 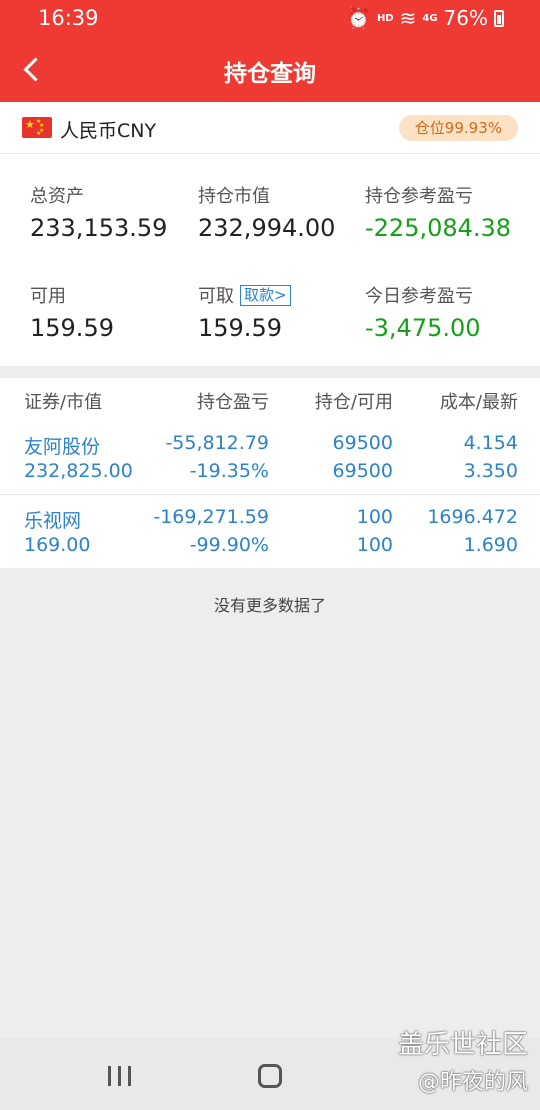 I want to click on alarm-icon: ⏰, so click(x=358, y=18).